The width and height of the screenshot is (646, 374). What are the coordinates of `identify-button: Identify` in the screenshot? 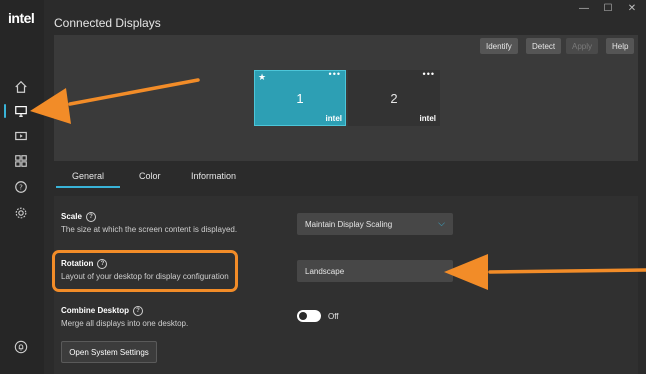 It's located at (499, 46).